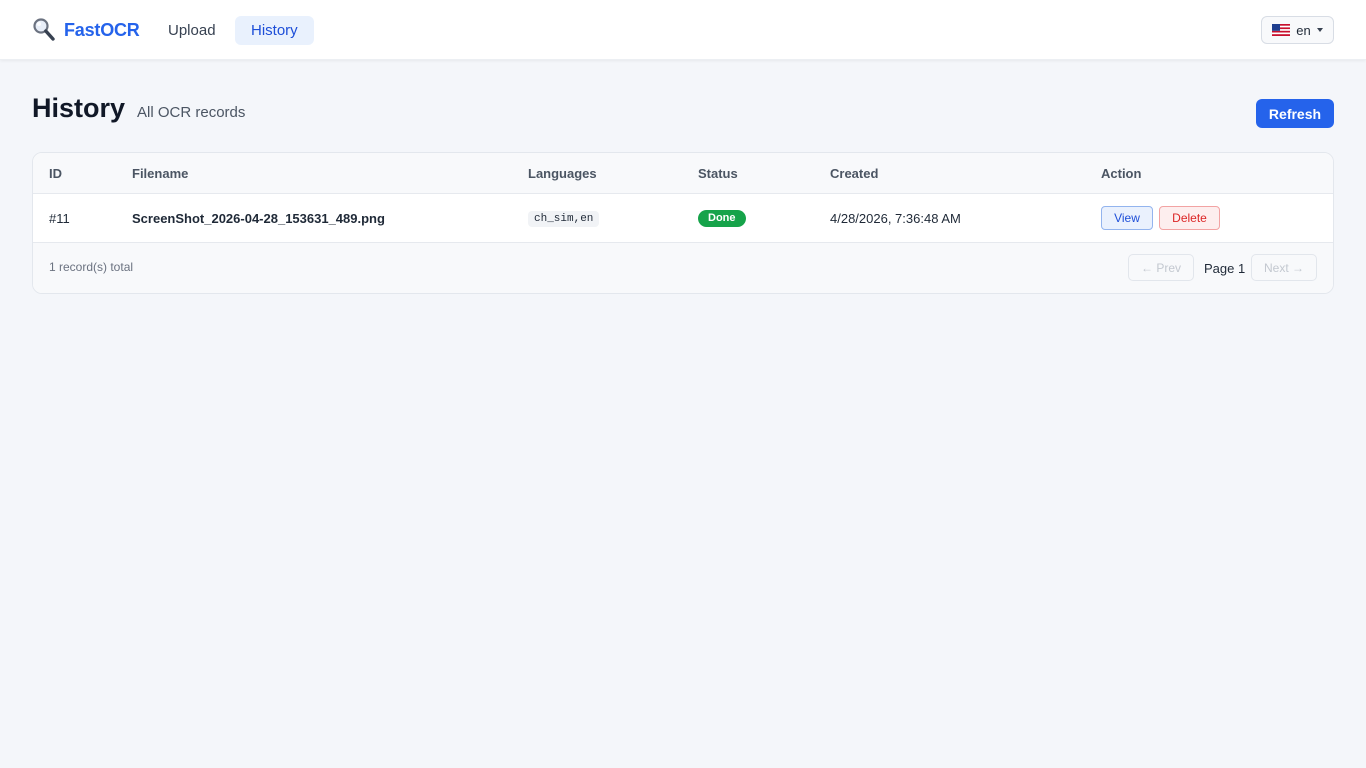 The image size is (1366, 768). What do you see at coordinates (258, 218) in the screenshot?
I see `record-filename: ScreenShot_2026-04-28_153631_489.png` at bounding box center [258, 218].